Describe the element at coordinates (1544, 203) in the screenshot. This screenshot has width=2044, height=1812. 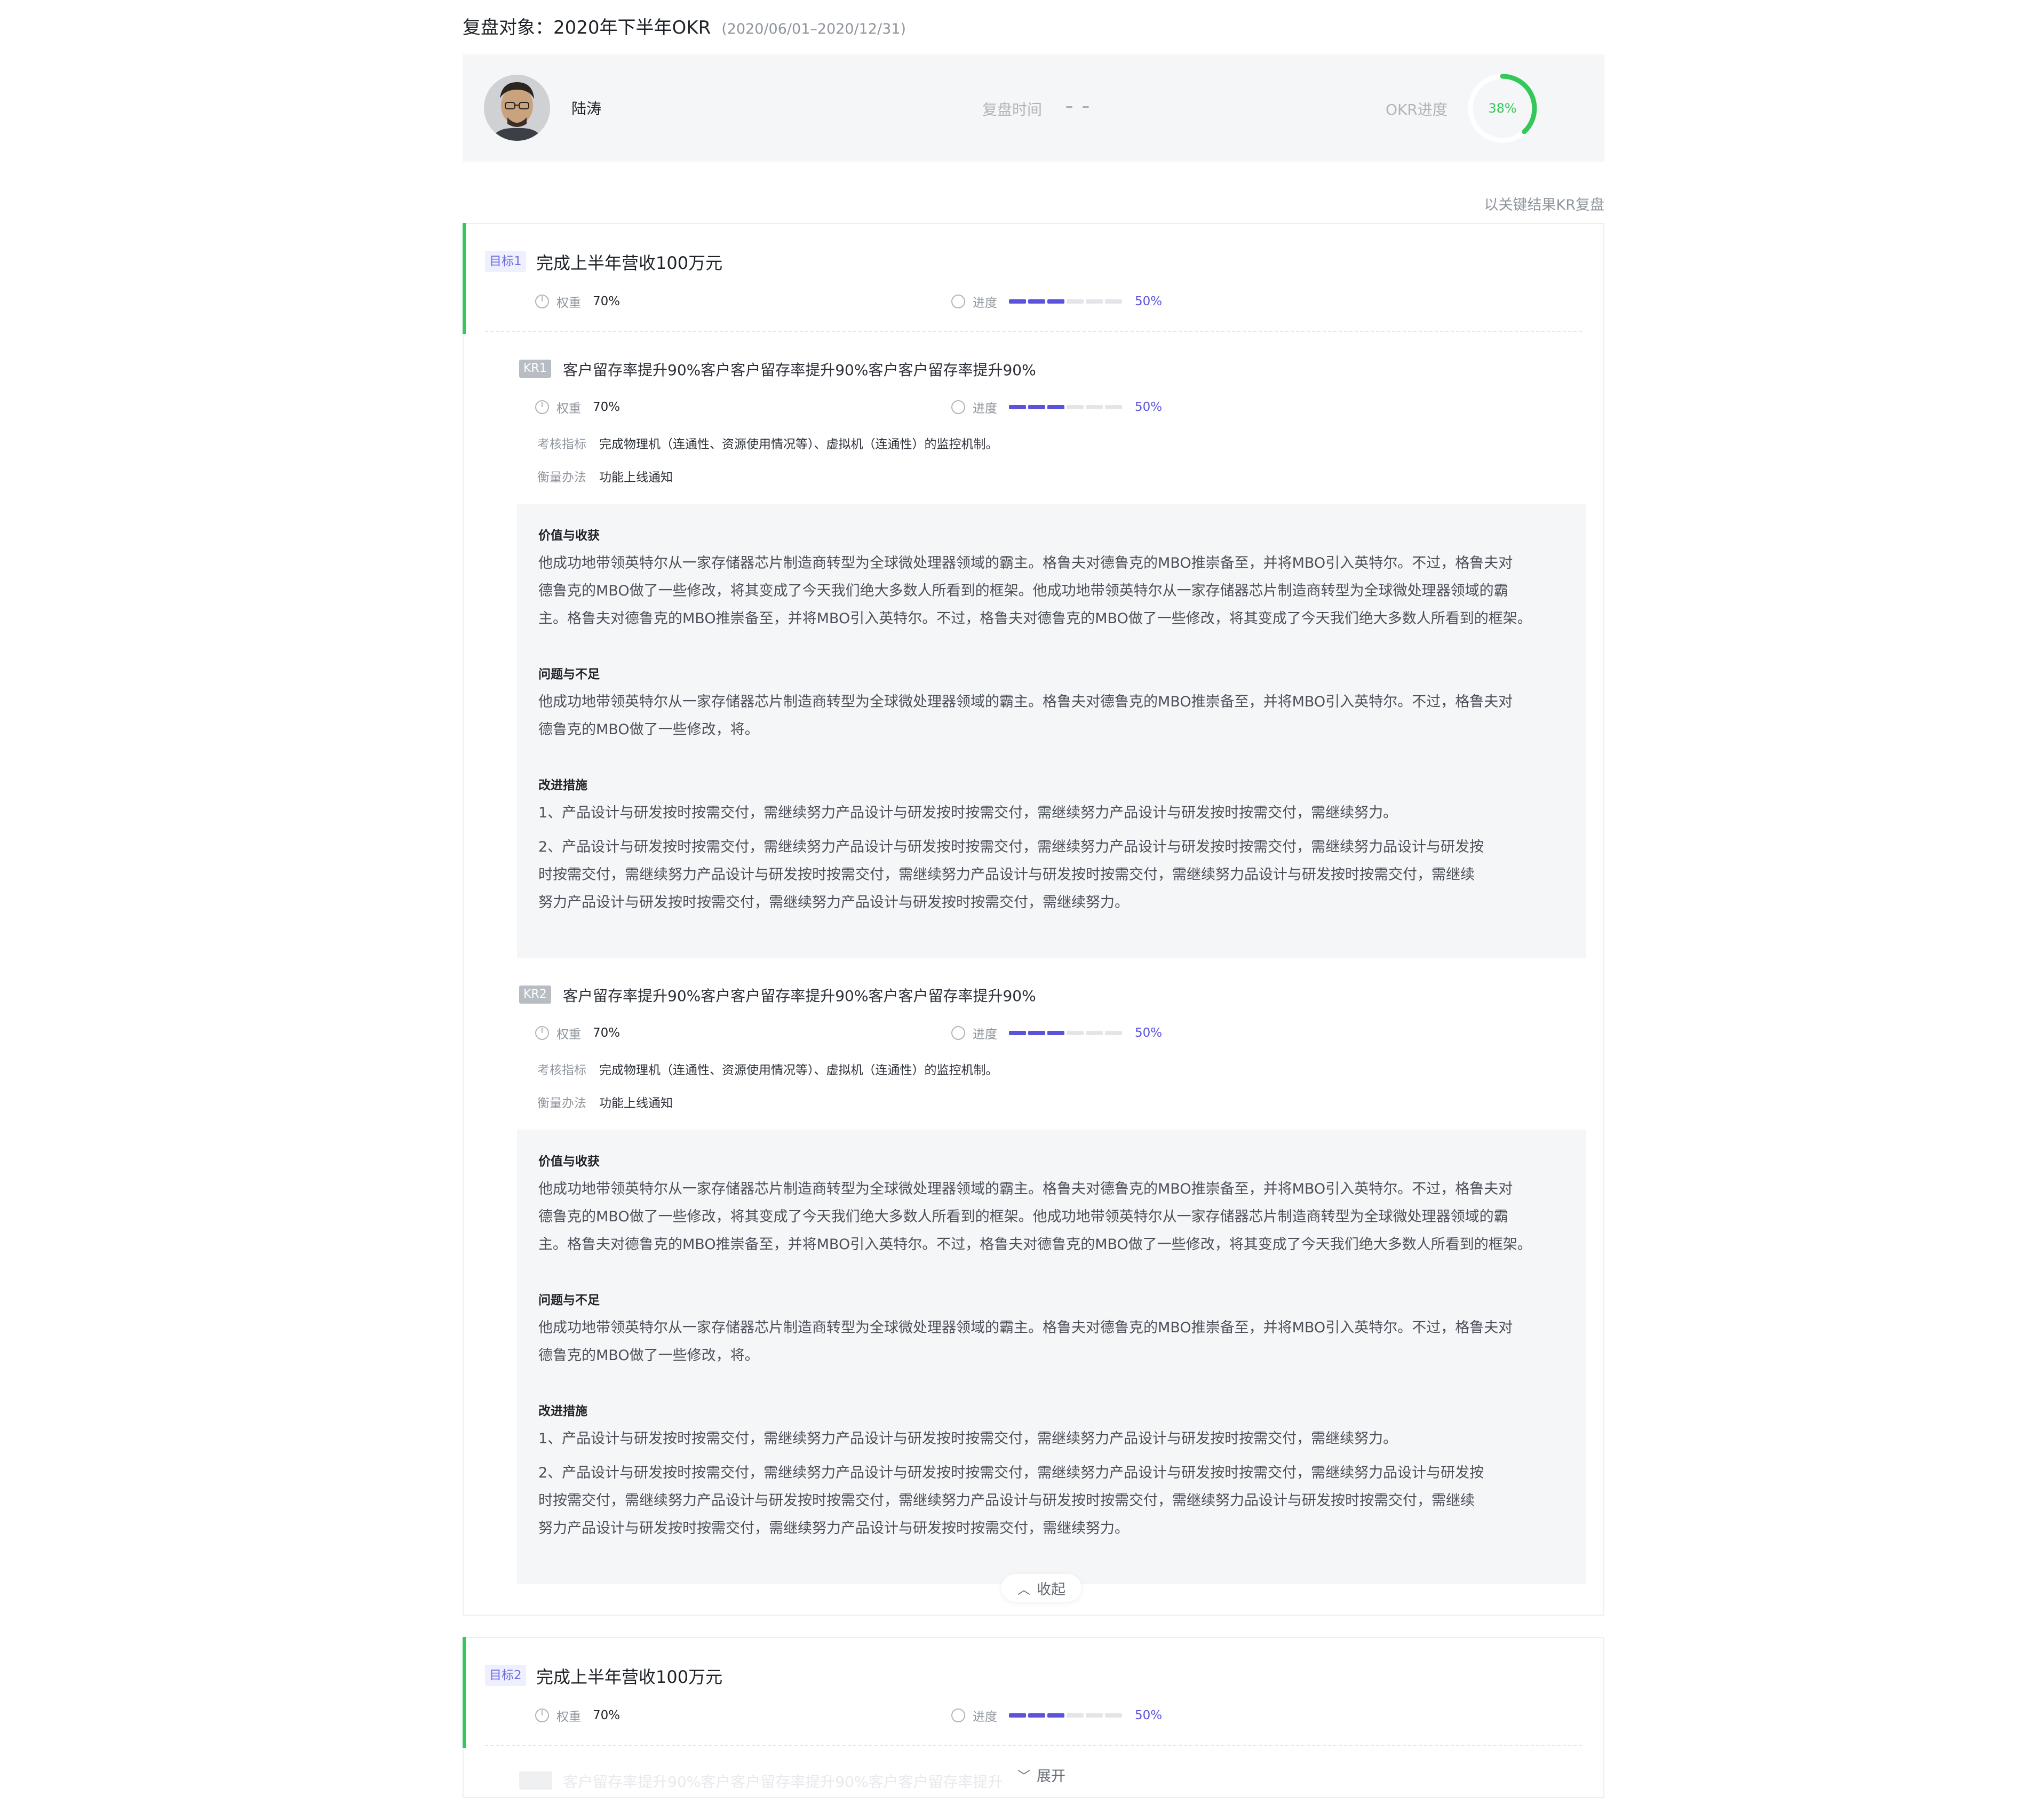
I see `kr-review-mode-link: 以关键结果KR复盘` at that location.